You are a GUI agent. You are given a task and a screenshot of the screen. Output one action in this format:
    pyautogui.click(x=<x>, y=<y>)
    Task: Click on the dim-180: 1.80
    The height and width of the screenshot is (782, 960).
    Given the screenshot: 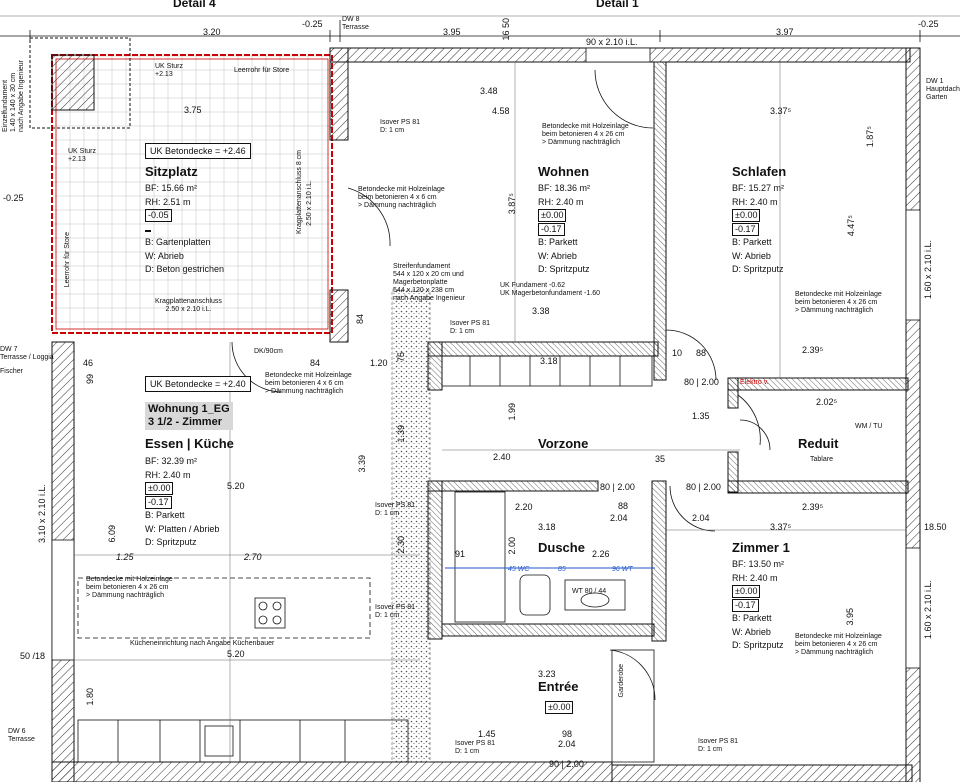 What is the action you would take?
    pyautogui.click(x=90, y=697)
    